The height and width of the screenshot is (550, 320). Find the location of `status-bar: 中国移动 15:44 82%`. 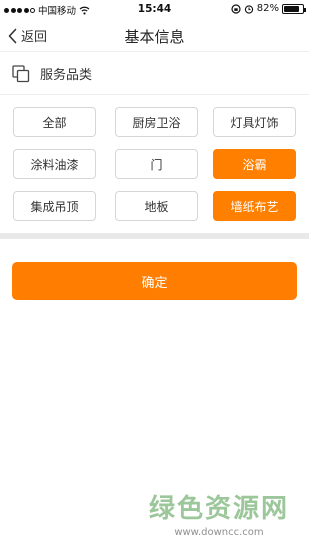

status-bar: 中国移动 15:44 82% is located at coordinates (154, 9).